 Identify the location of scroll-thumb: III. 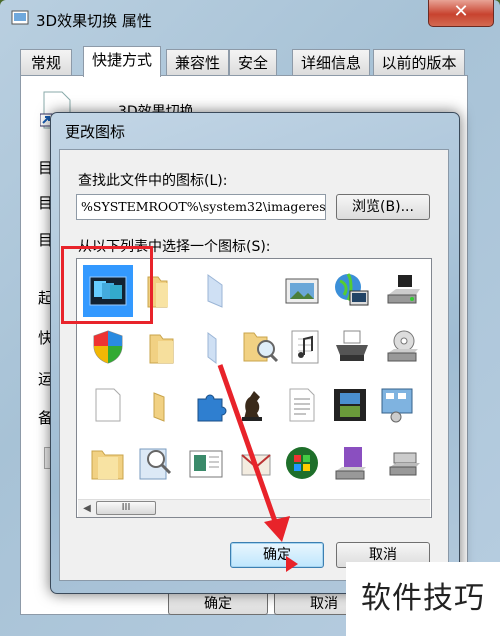
(126, 508).